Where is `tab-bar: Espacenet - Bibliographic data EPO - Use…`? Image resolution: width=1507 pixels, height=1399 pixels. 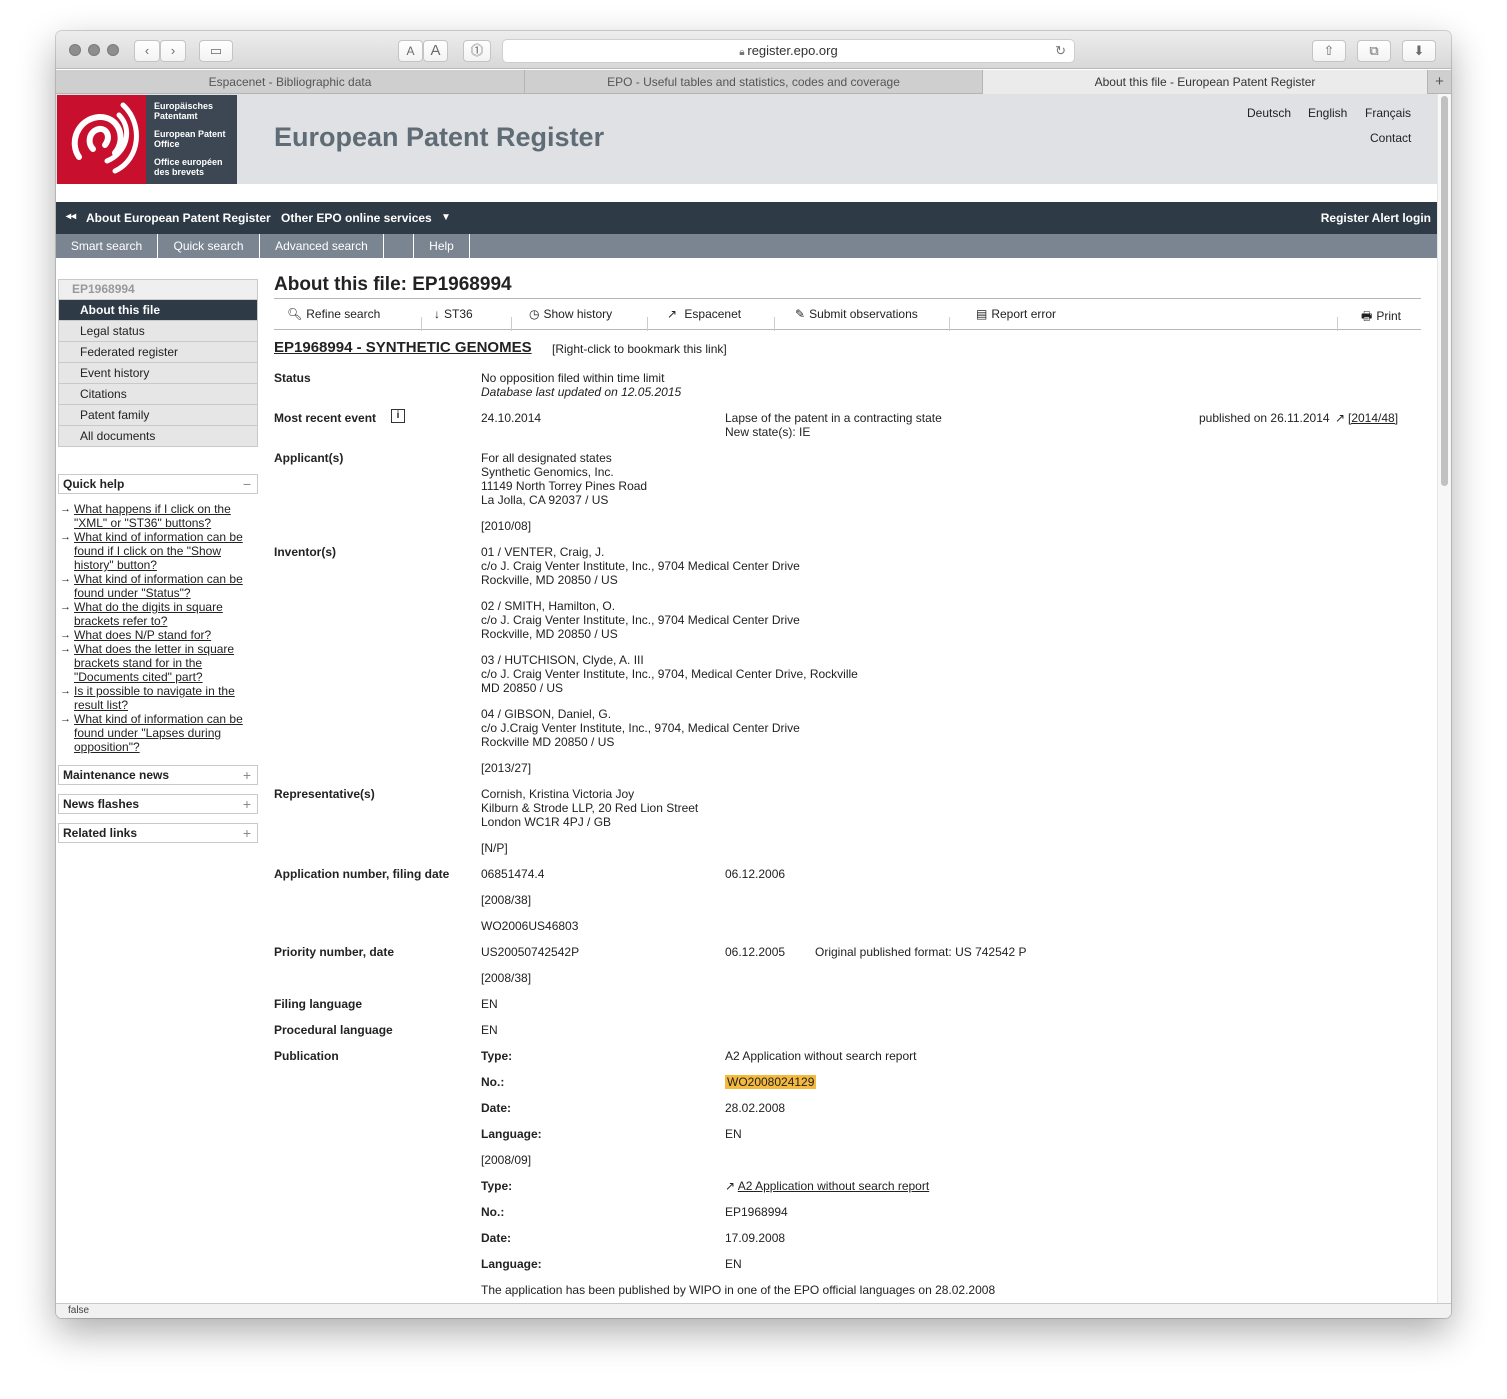
tab-bar: Espacenet - Bibliographic data EPO - Use… is located at coordinates (753, 82).